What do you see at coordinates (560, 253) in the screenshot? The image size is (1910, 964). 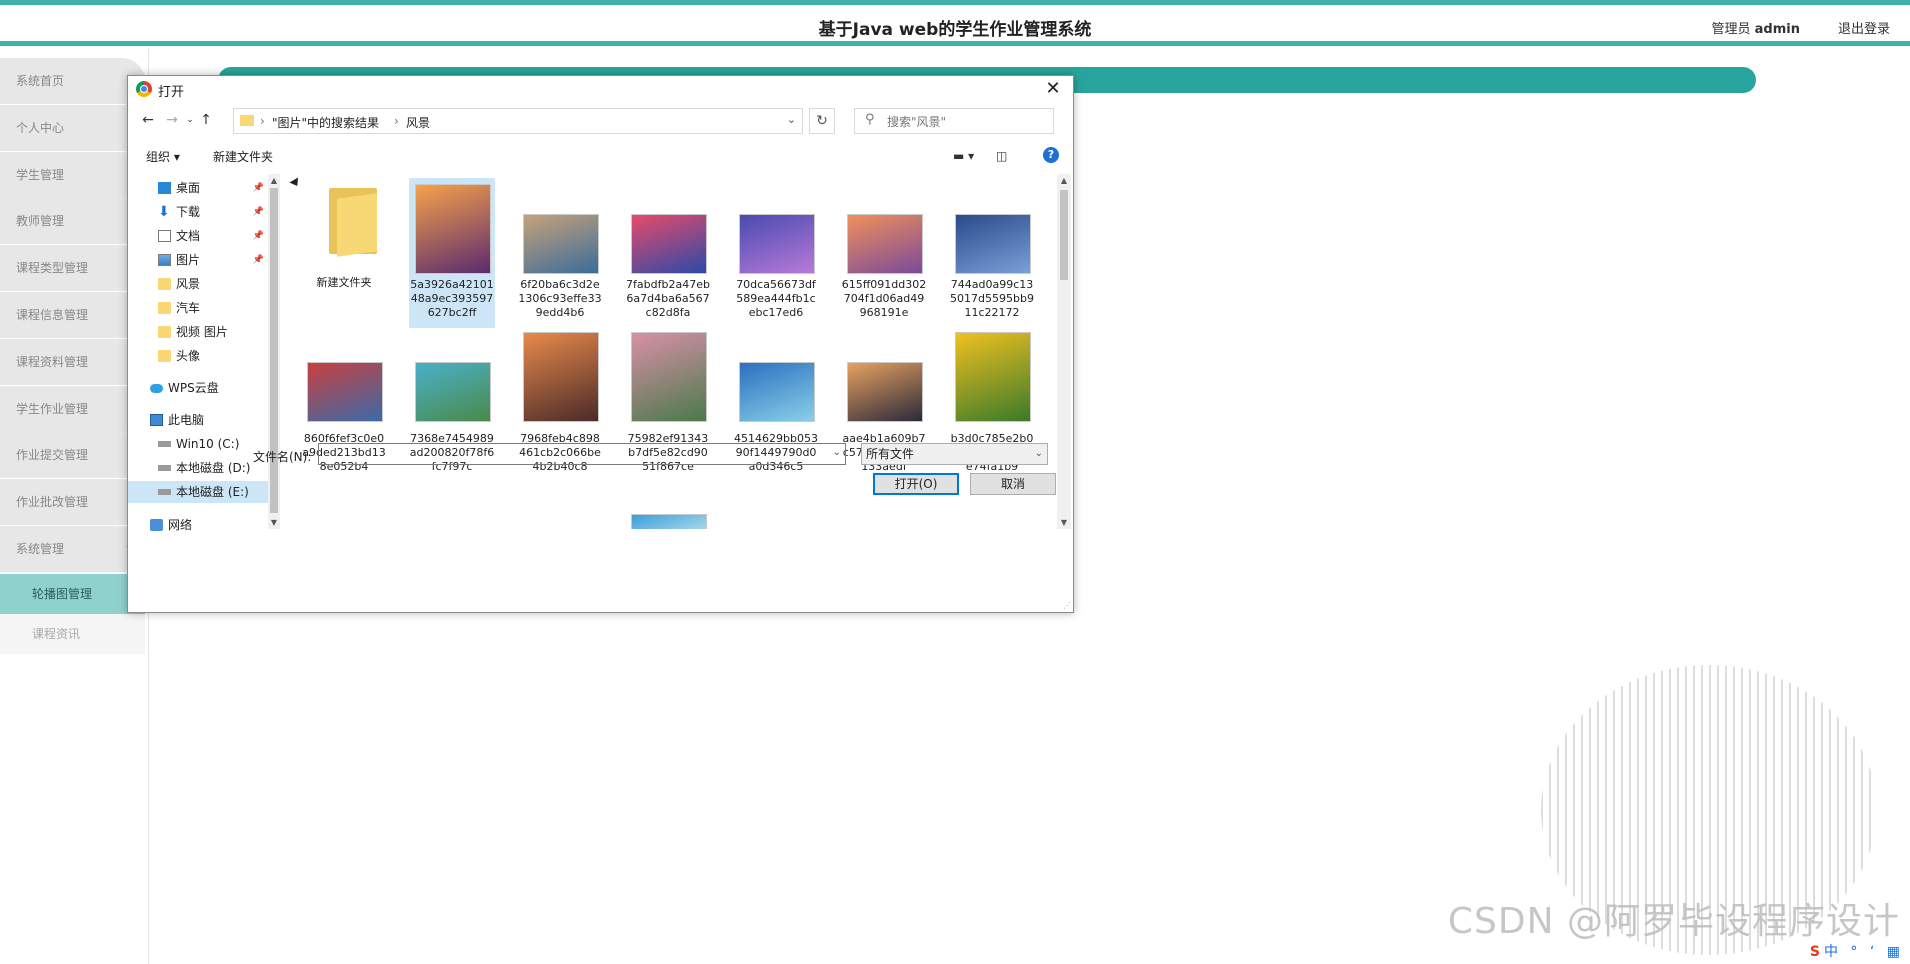 I see `image-tile: 6f20ba6c3d2e1306c93effe339edd4b6` at bounding box center [560, 253].